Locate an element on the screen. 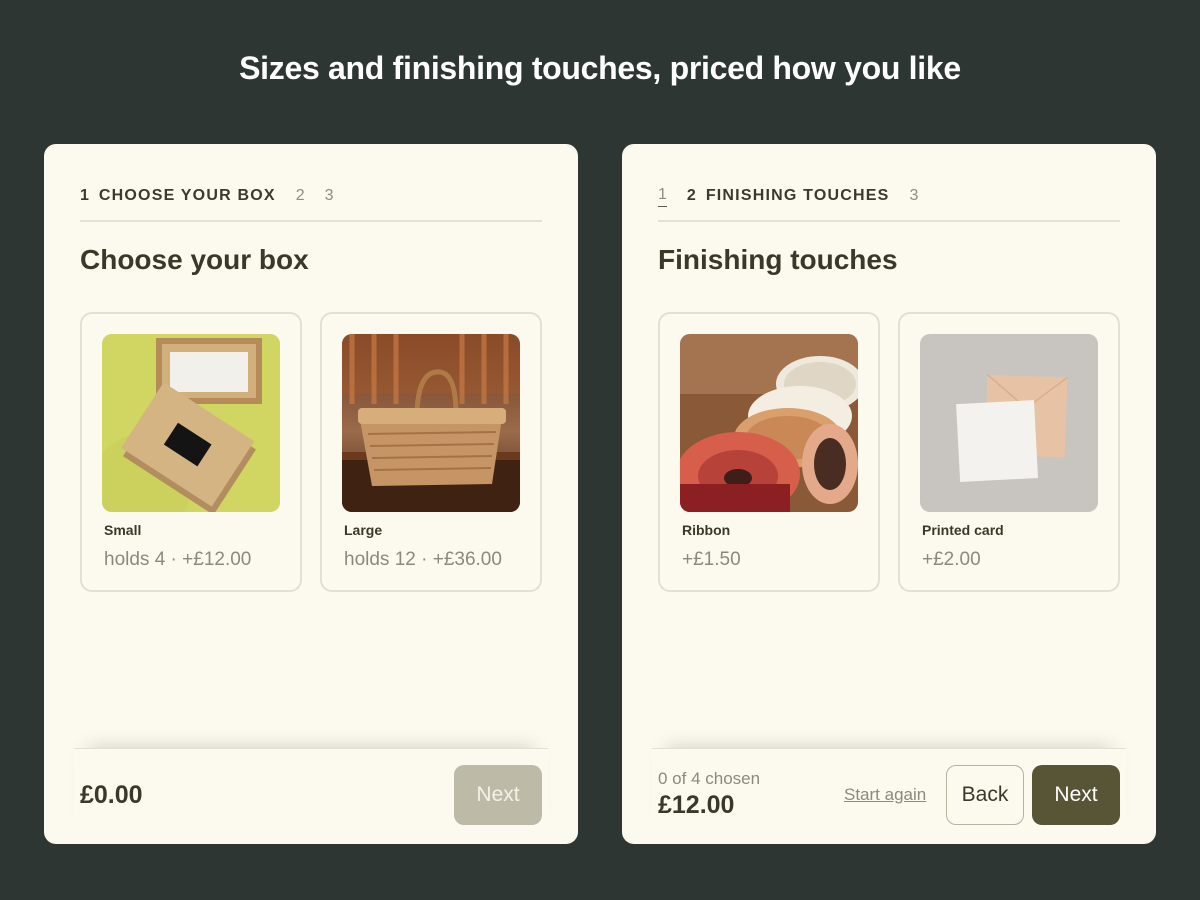 This screenshot has width=1200, height=900. step-indicator: 1 2 FINISHING TOUCHES 3 is located at coordinates (889, 204).